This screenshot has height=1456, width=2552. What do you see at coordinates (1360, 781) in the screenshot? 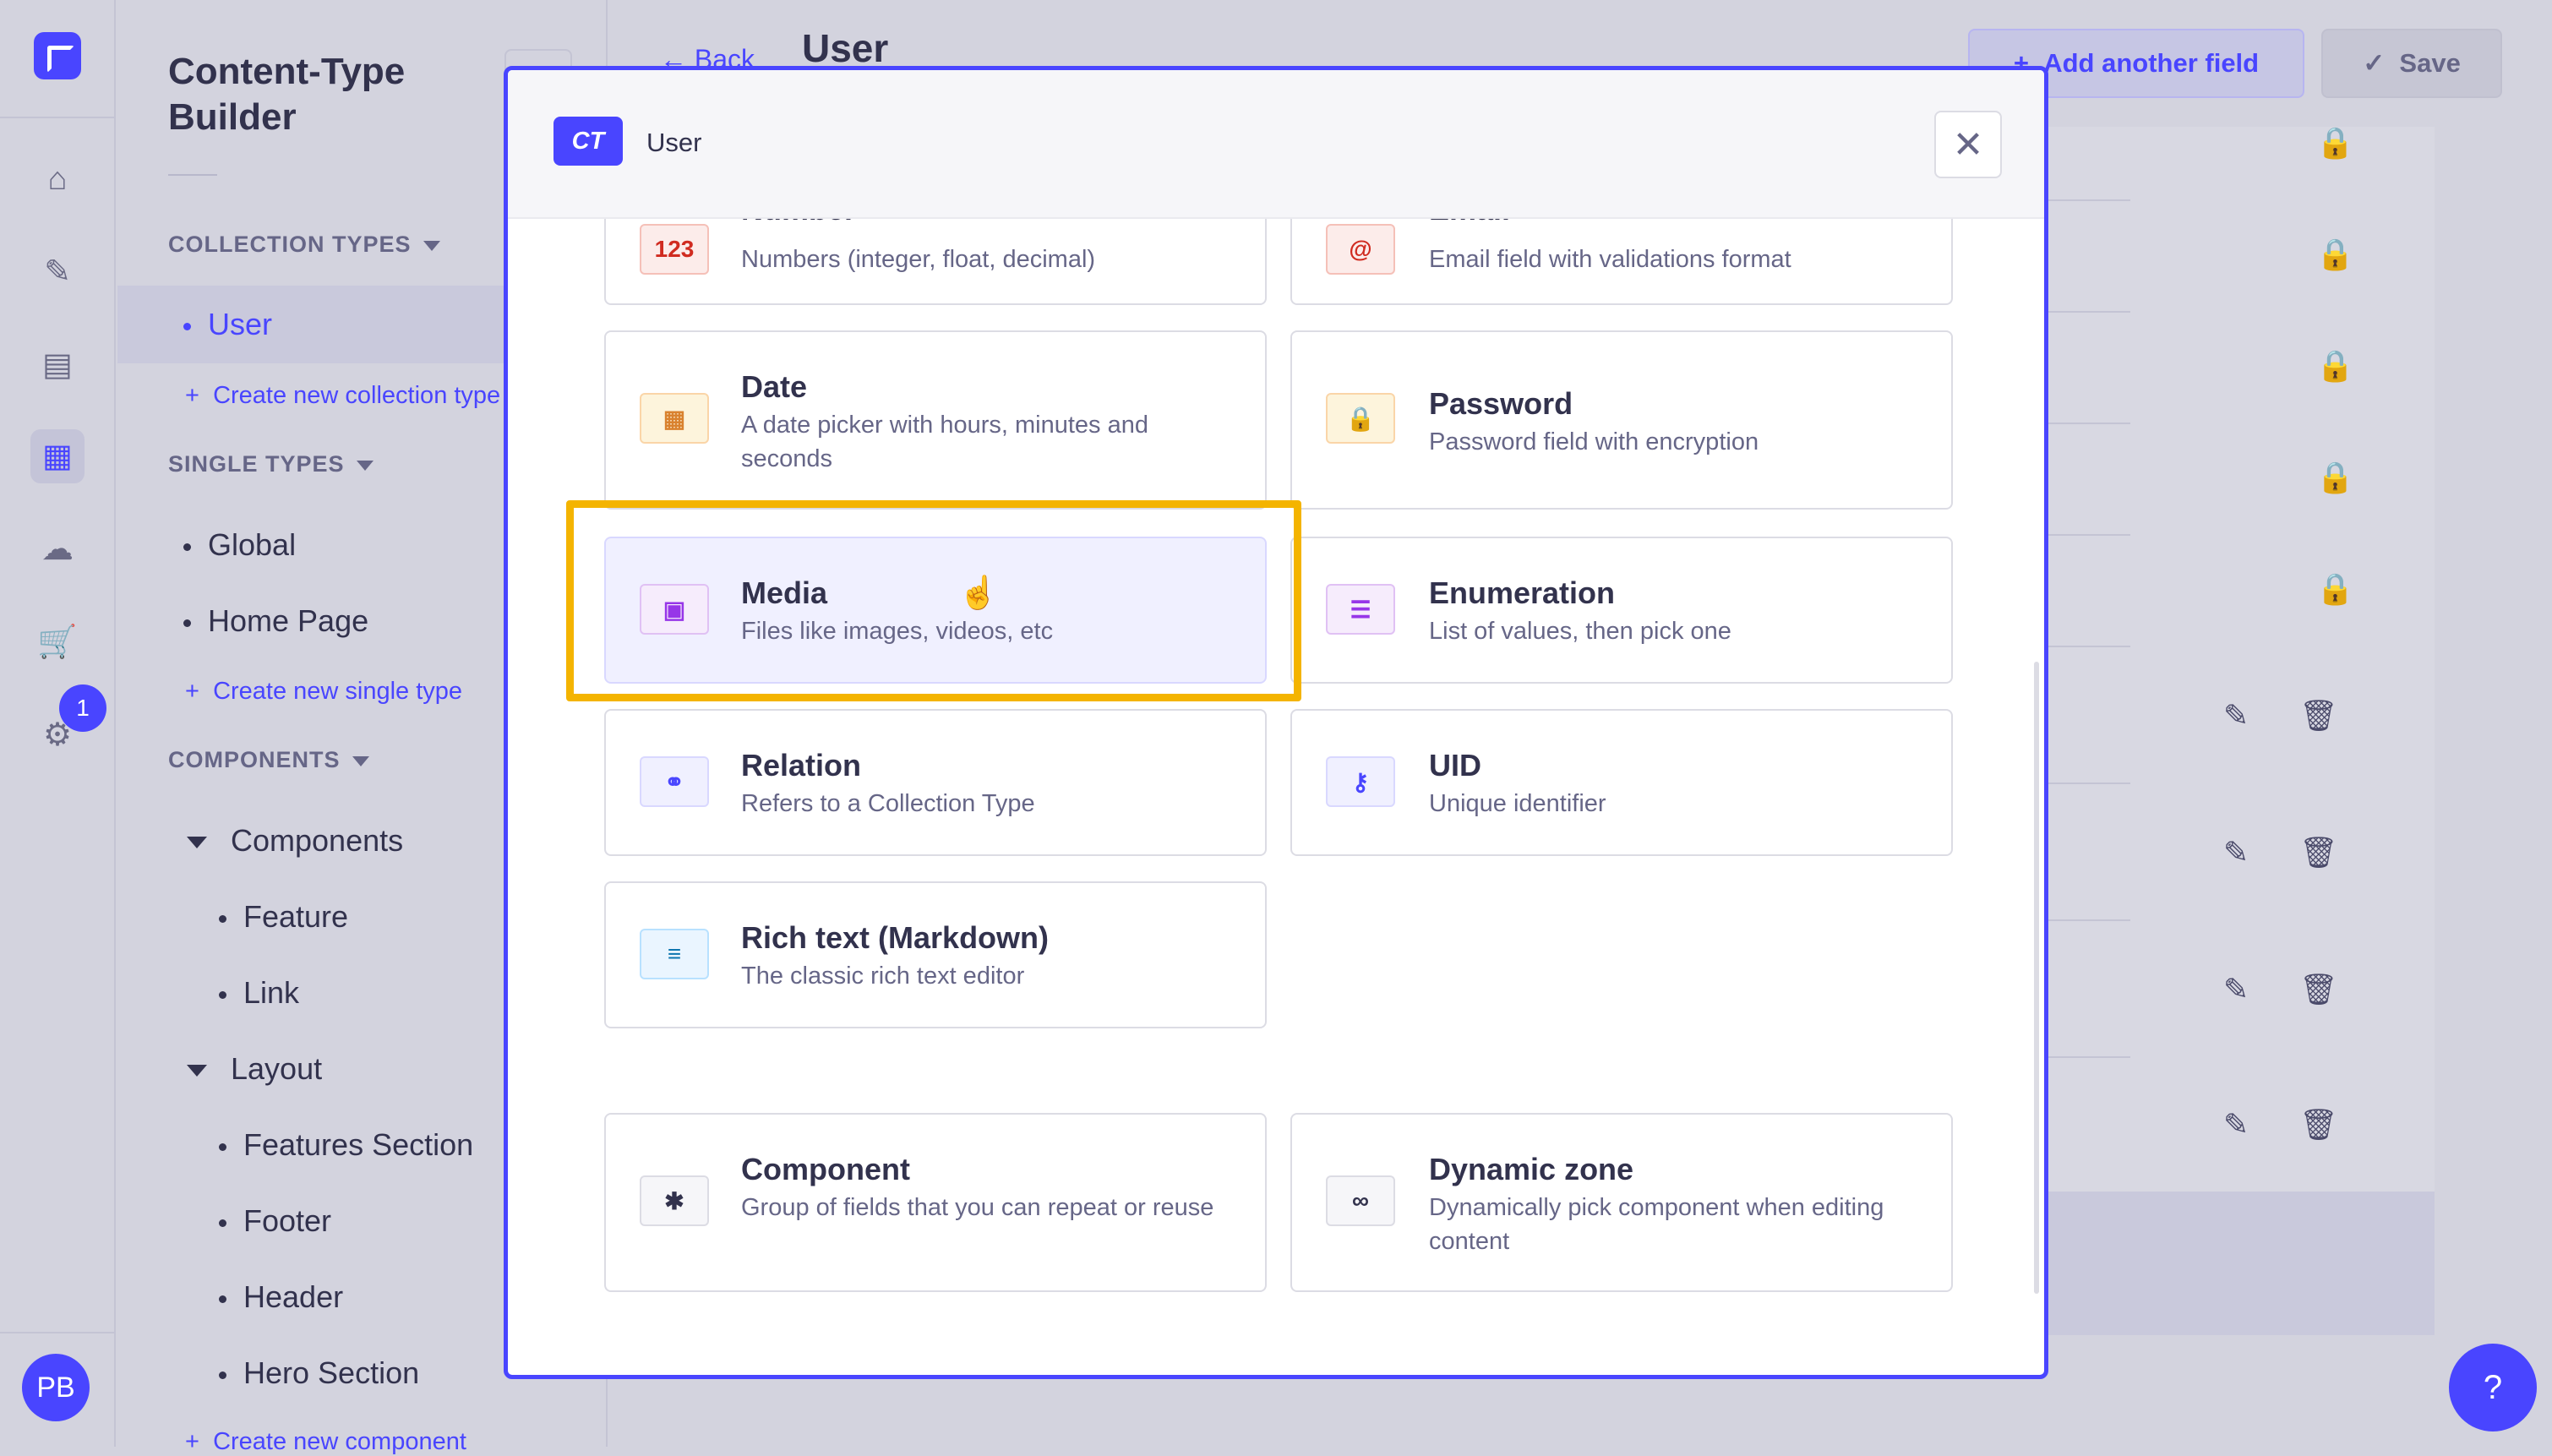
I see `key-icon: ⚷` at bounding box center [1360, 781].